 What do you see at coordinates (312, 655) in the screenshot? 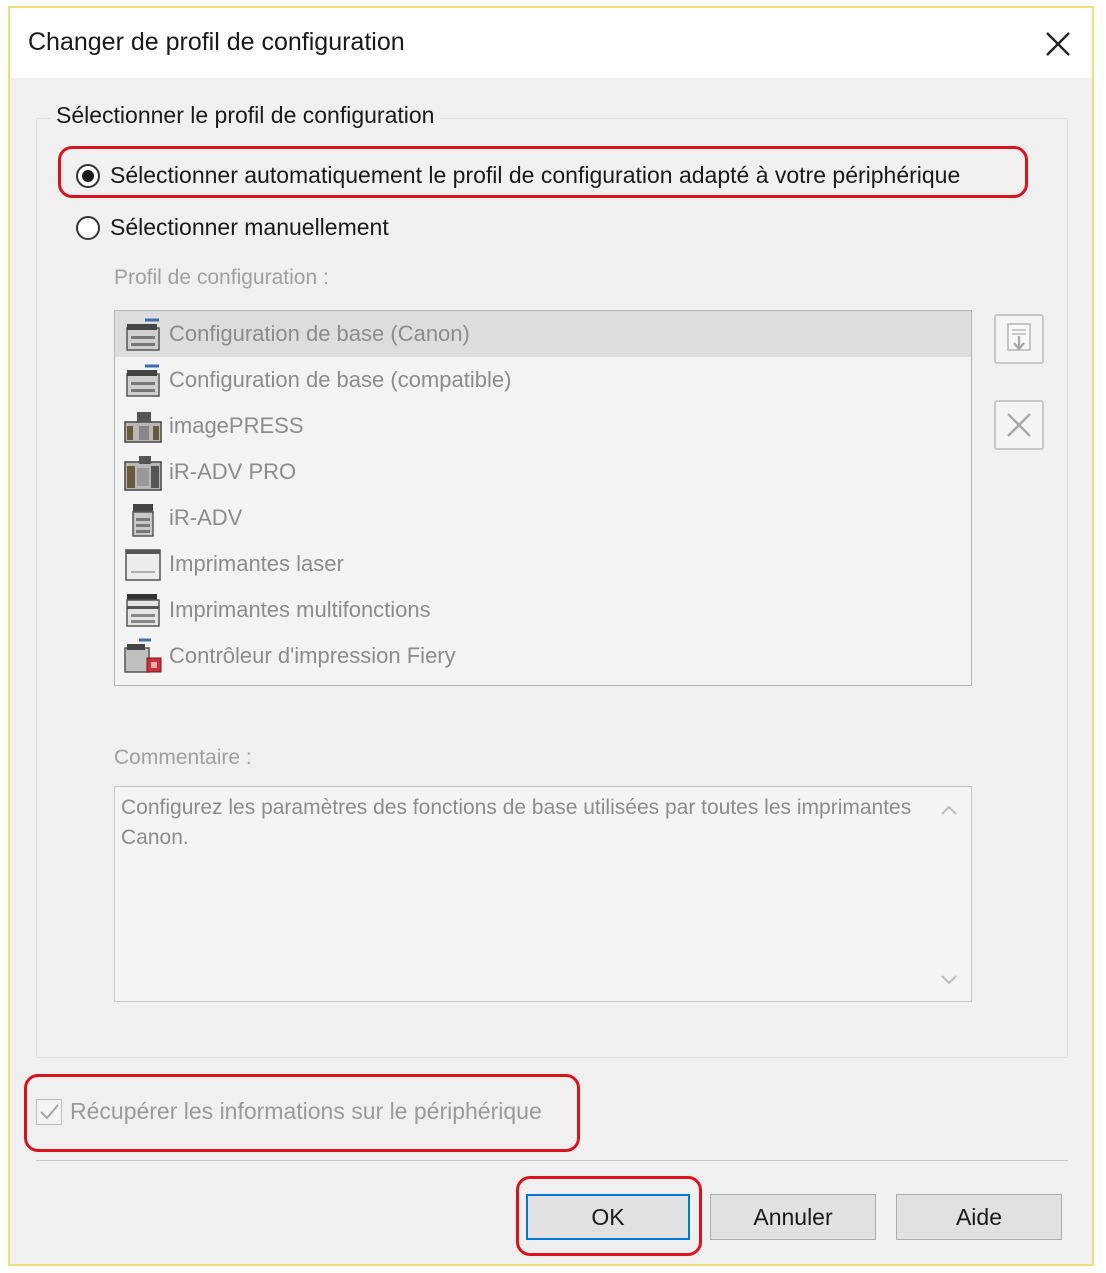
I see `list-item-label: Contrôleur d'impression Fiery` at bounding box center [312, 655].